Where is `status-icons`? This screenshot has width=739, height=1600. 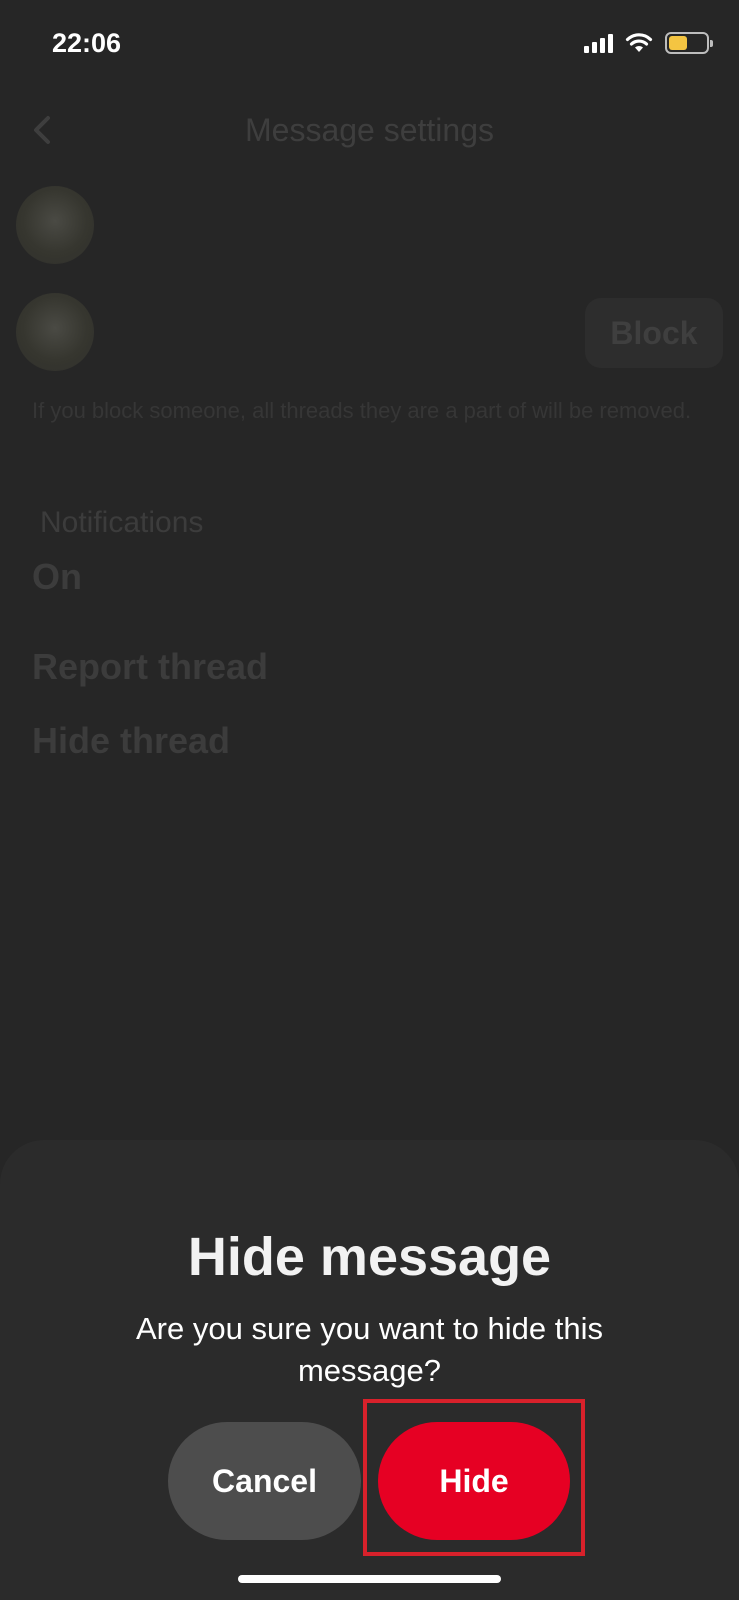 status-icons is located at coordinates (648, 43).